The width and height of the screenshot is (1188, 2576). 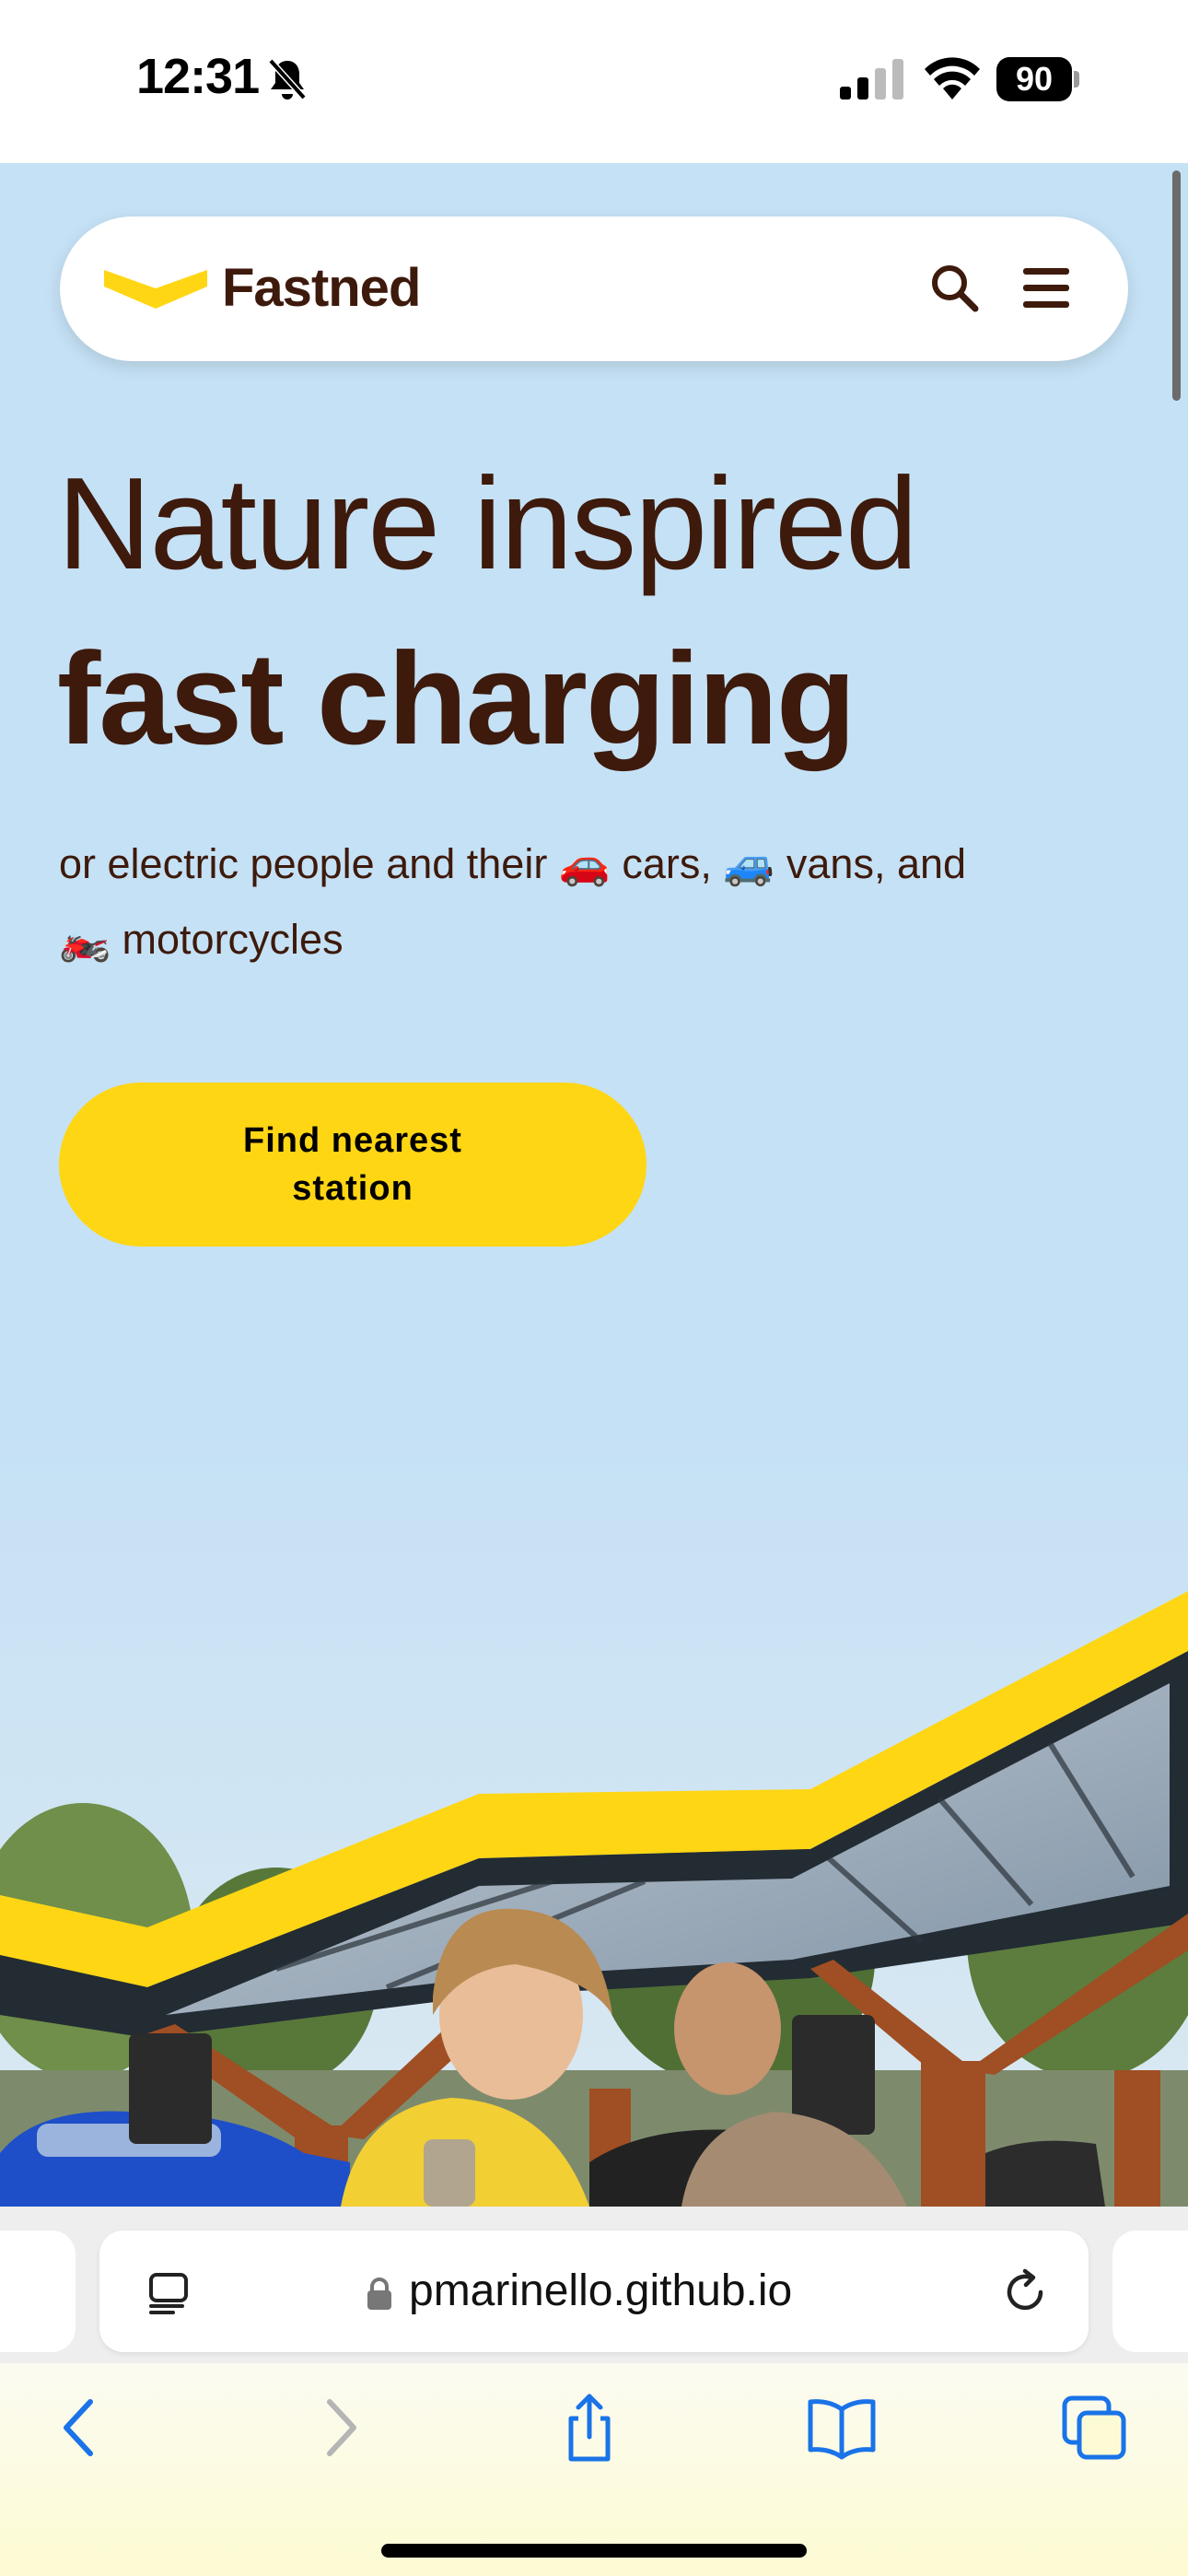 I want to click on browser-address-area: pmarinello.github.io, so click(x=594, y=2285).